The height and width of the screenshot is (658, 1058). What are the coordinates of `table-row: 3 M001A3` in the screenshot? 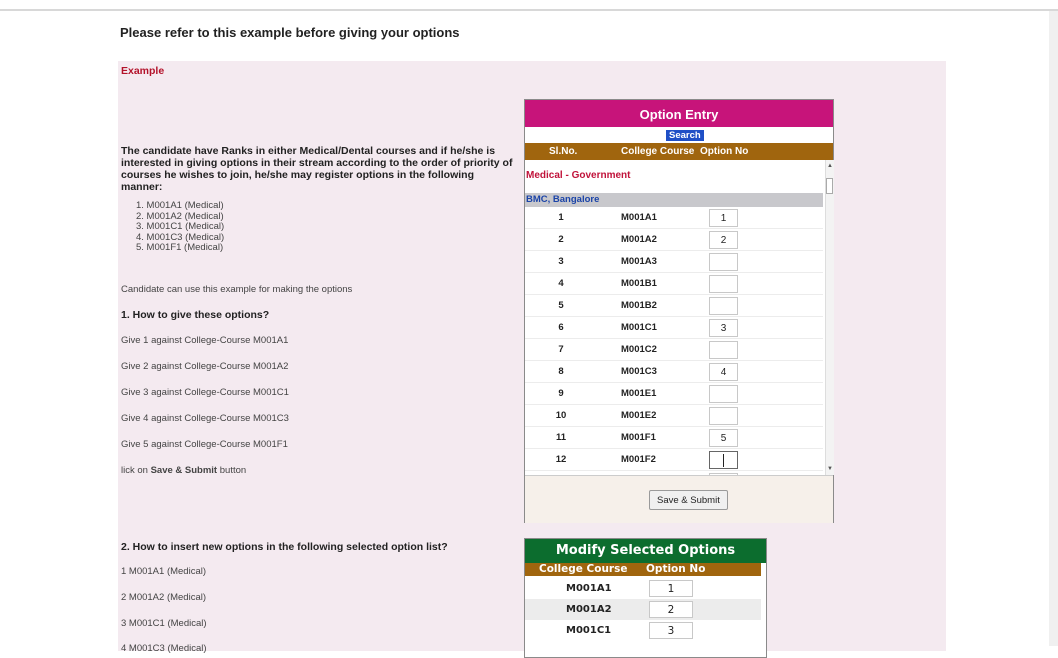 It's located at (674, 262).